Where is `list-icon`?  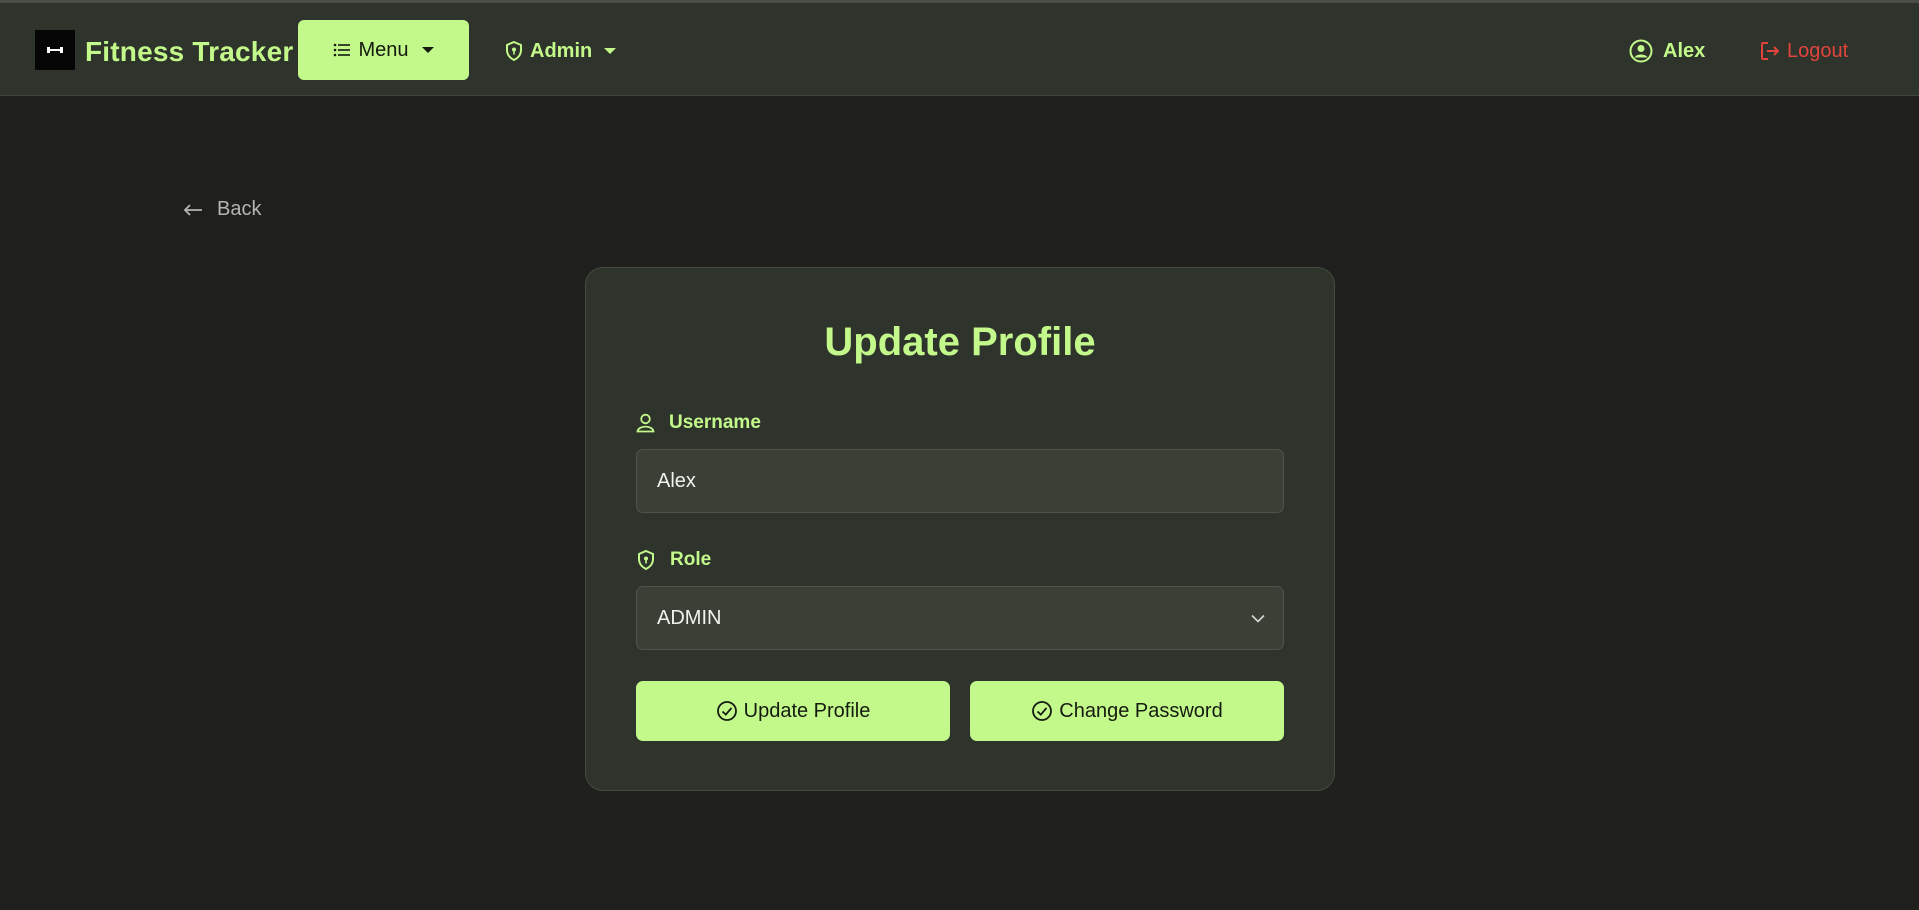 list-icon is located at coordinates (342, 50).